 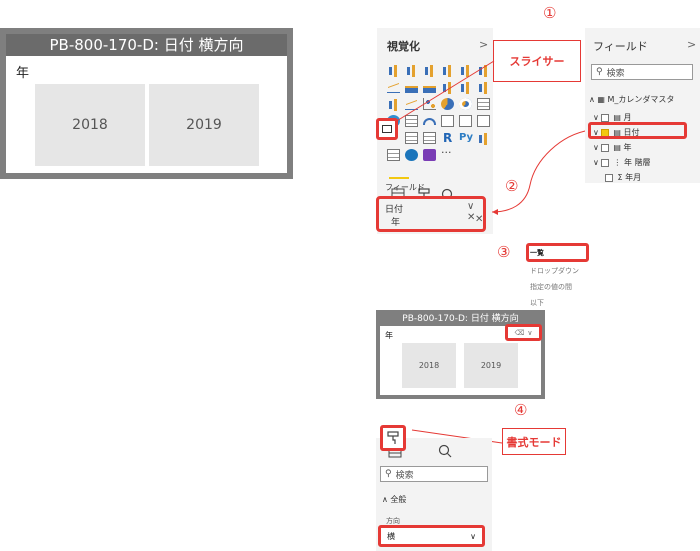 I want to click on orientation-select: 横 ∨, so click(x=431, y=536).